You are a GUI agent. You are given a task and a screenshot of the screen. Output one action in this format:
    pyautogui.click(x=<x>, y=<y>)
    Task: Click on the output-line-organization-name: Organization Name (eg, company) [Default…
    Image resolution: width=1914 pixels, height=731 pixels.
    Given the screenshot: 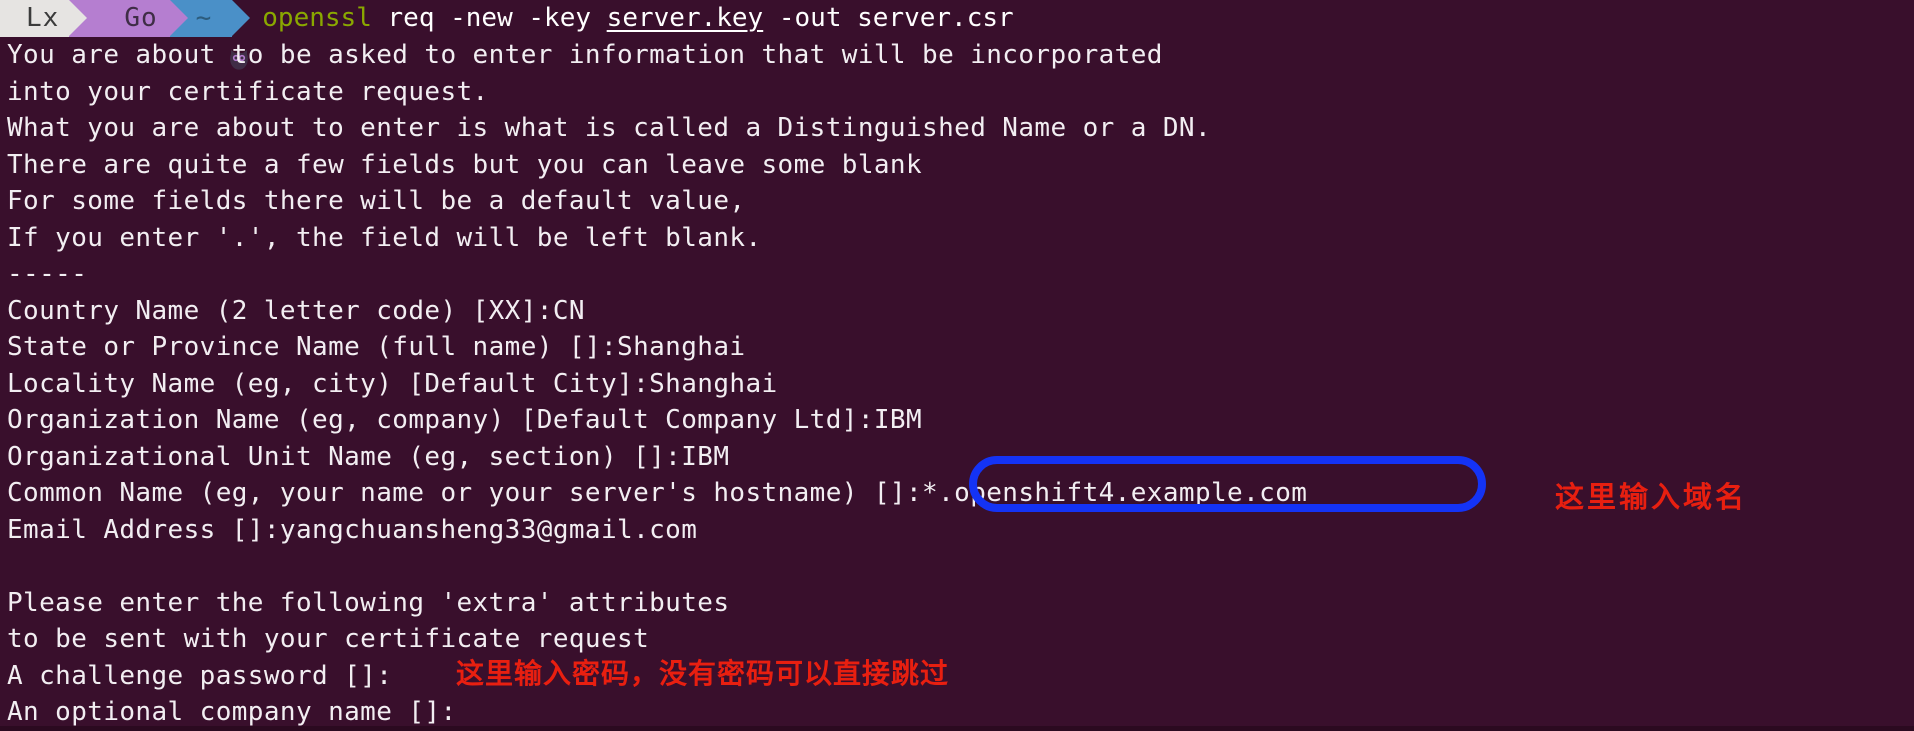 What is the action you would take?
    pyautogui.click(x=465, y=420)
    